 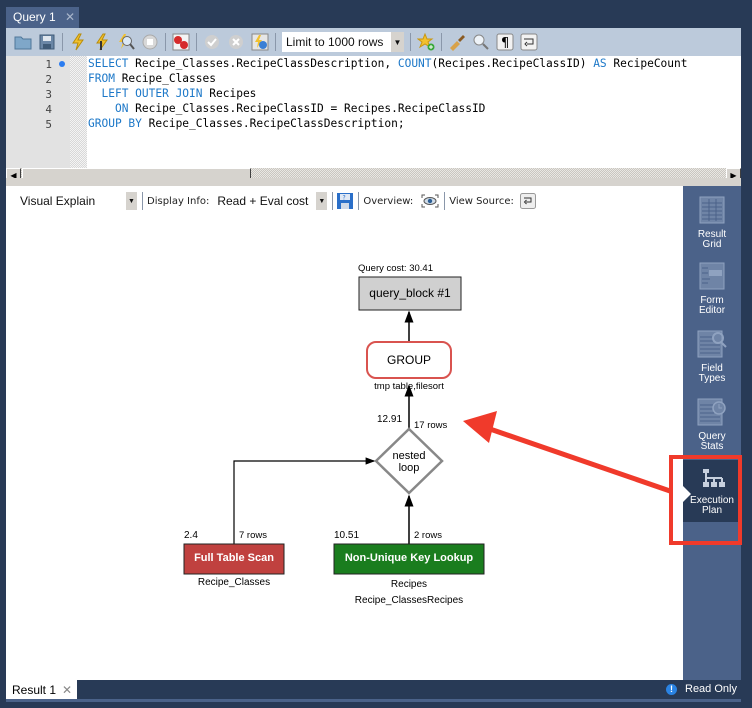 I want to click on nested-loop-cost: 12.91, so click(x=390, y=419).